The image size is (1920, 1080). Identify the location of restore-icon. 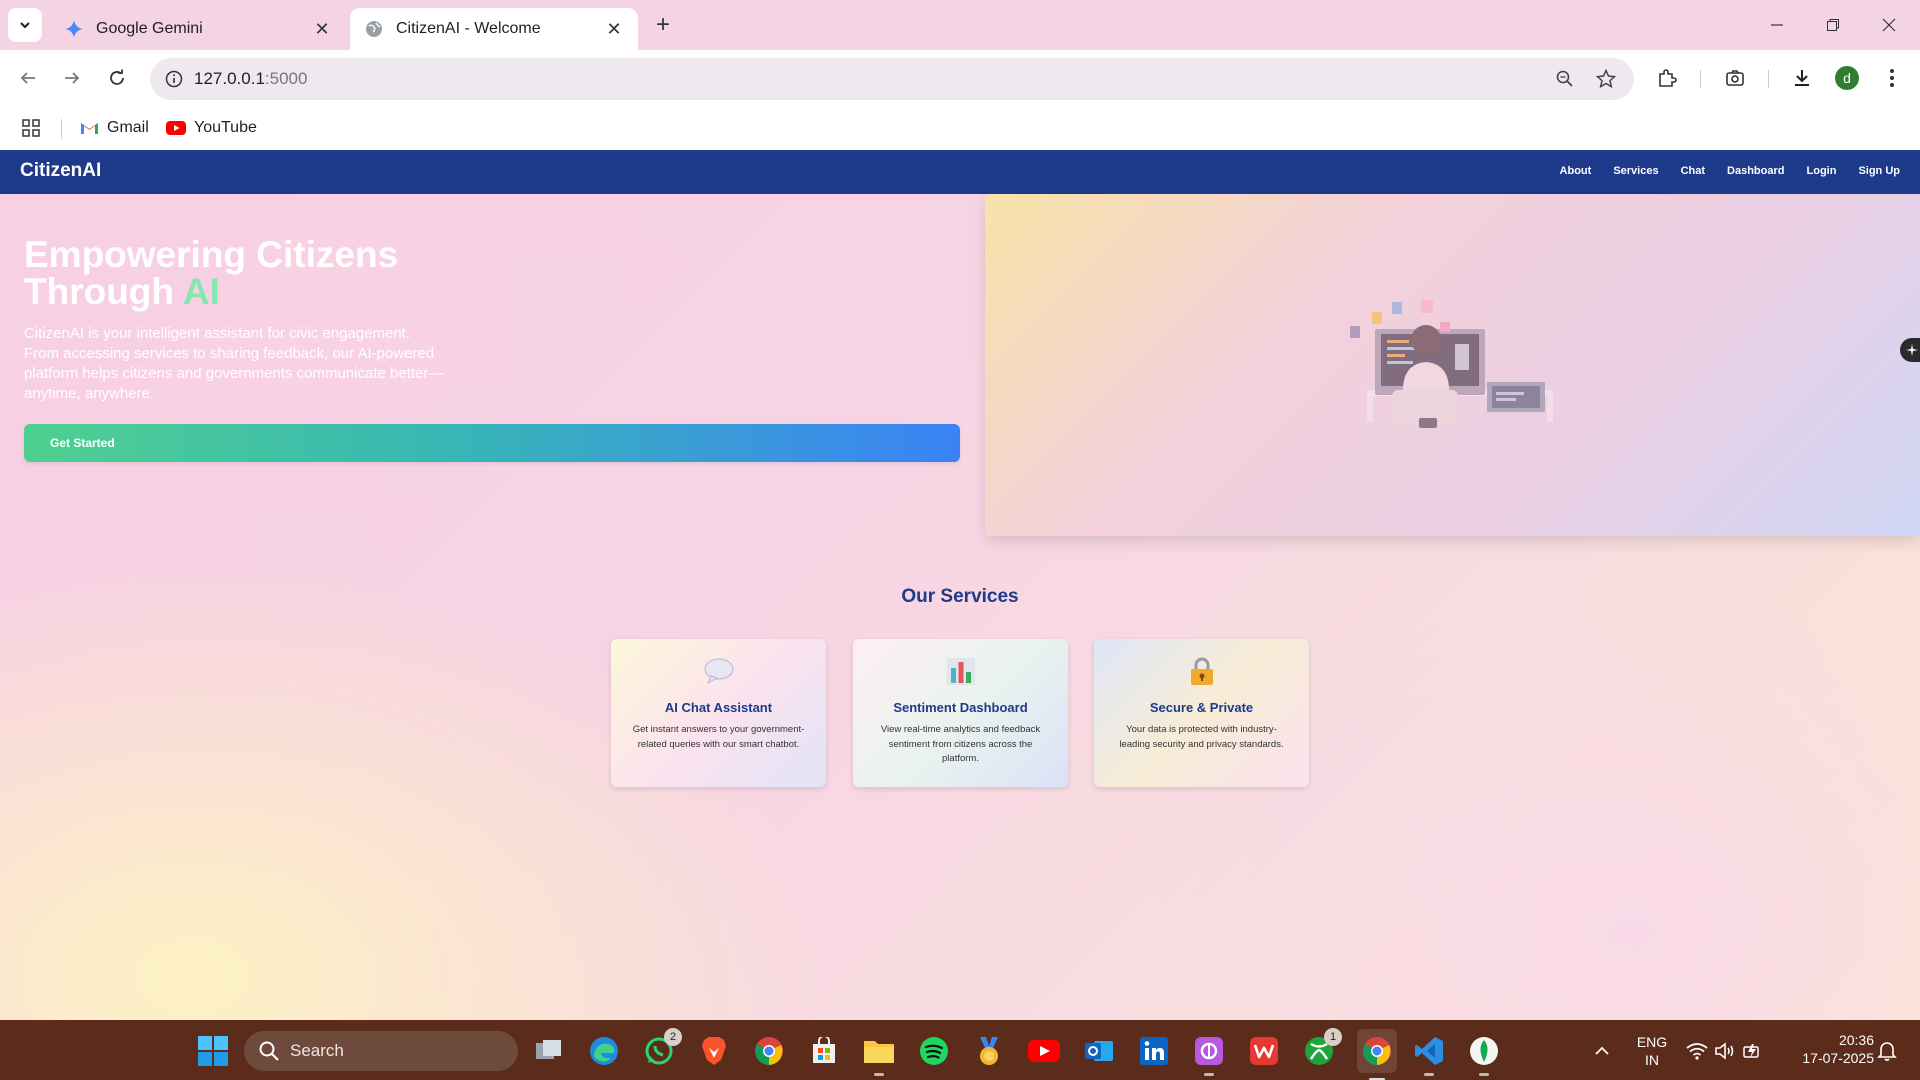
(1833, 25).